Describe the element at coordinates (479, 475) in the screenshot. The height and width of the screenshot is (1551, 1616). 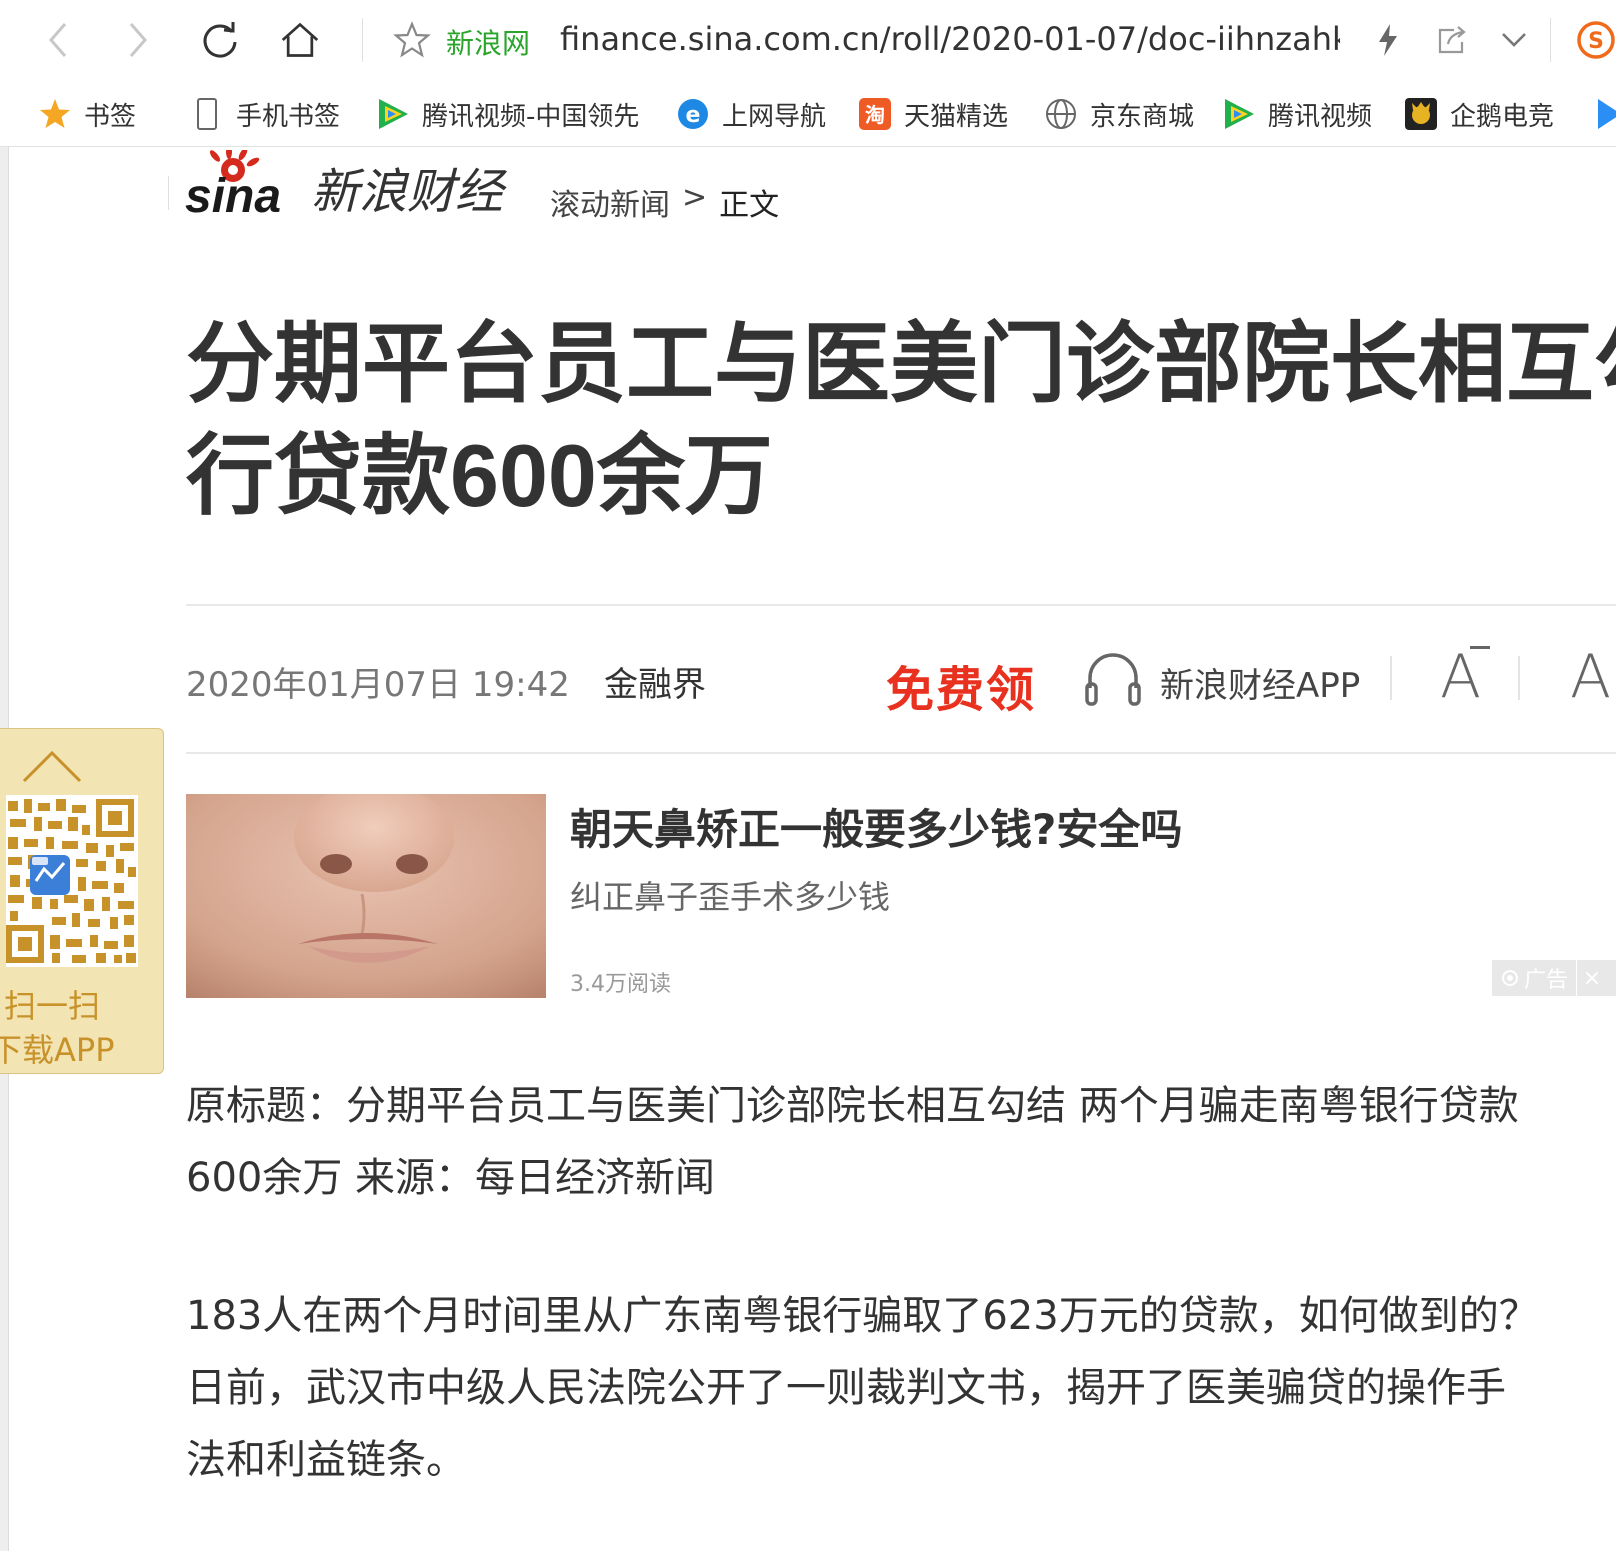
I see `article-title-line: 行贷款600余万` at that location.